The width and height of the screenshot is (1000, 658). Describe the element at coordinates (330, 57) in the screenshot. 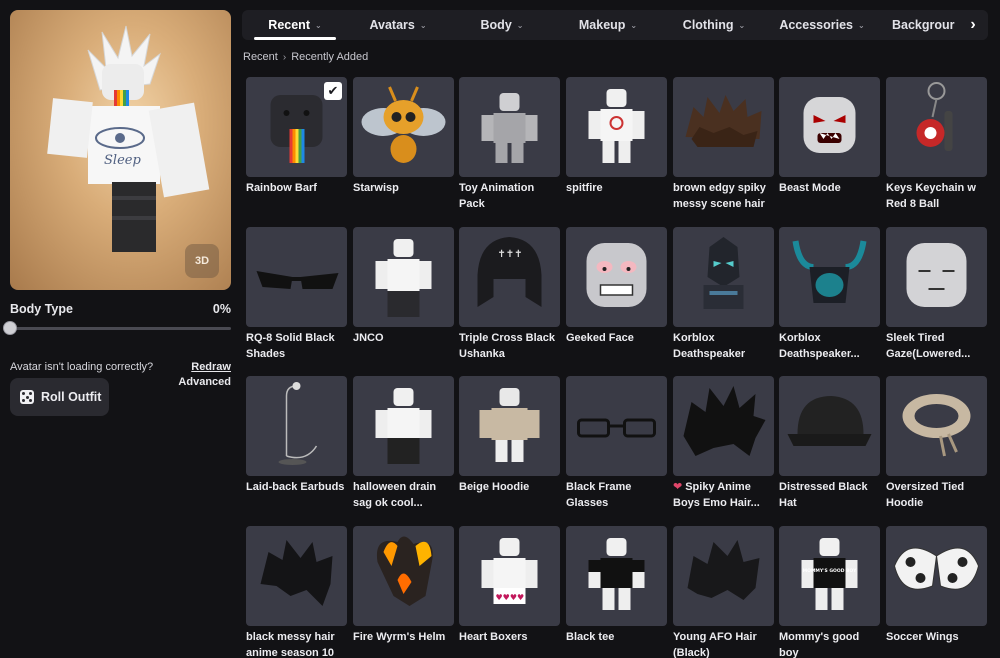

I see `breadcrumb-current: Recently Added` at that location.